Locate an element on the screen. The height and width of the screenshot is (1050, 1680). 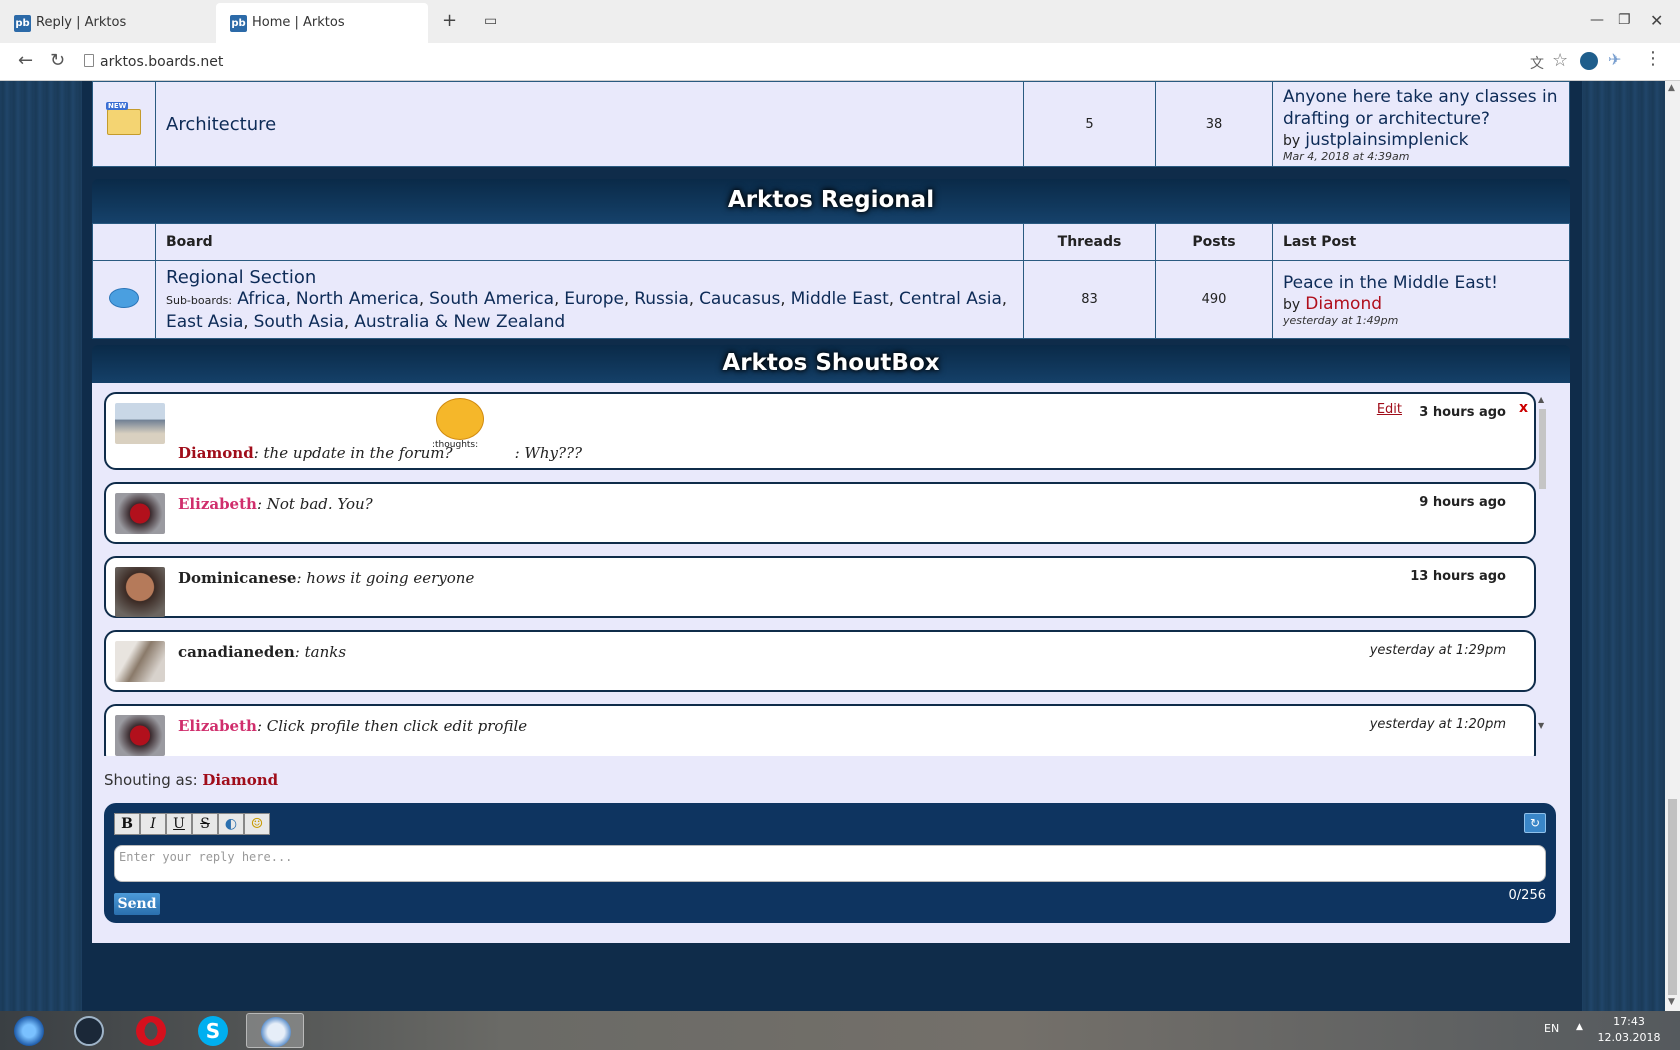
board-icon-cell: NEW is located at coordinates (124, 124).